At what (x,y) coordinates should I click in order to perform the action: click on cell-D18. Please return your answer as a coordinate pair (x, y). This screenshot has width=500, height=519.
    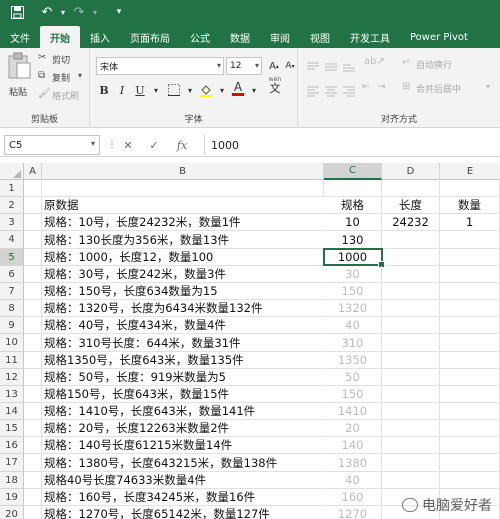
    Looking at the image, I should click on (411, 480).